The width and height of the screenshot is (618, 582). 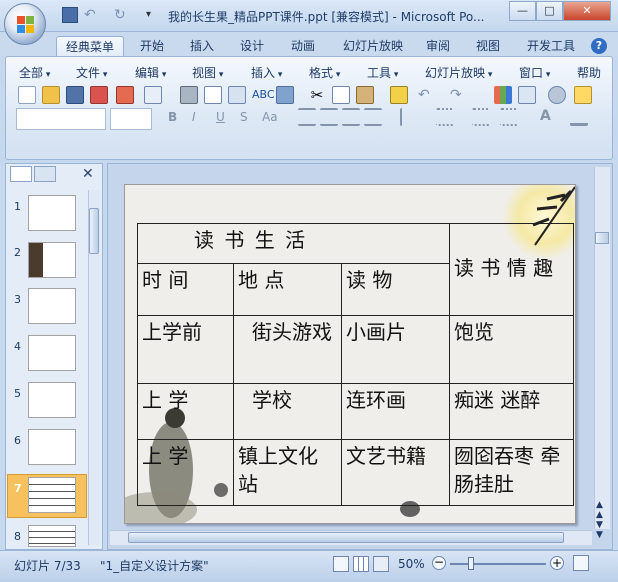 I want to click on slide-thumbnail-active, so click(x=52, y=495).